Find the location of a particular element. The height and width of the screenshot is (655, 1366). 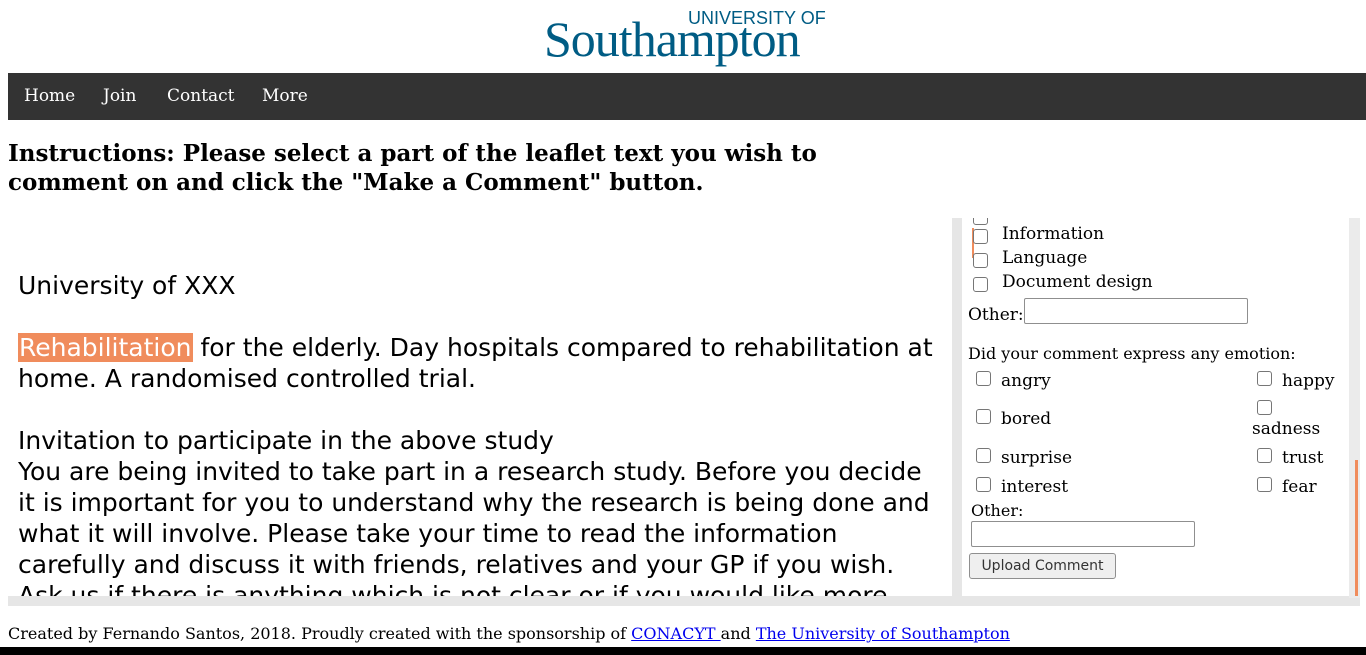

checkbox-bored is located at coordinates (983, 416).